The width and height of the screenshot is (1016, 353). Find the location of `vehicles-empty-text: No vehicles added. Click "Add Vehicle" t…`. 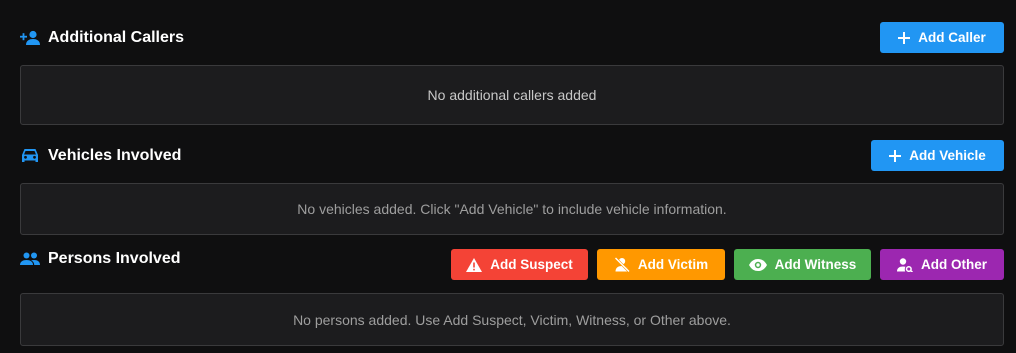

vehicles-empty-text: No vehicles added. Click "Add Vehicle" t… is located at coordinates (512, 209).